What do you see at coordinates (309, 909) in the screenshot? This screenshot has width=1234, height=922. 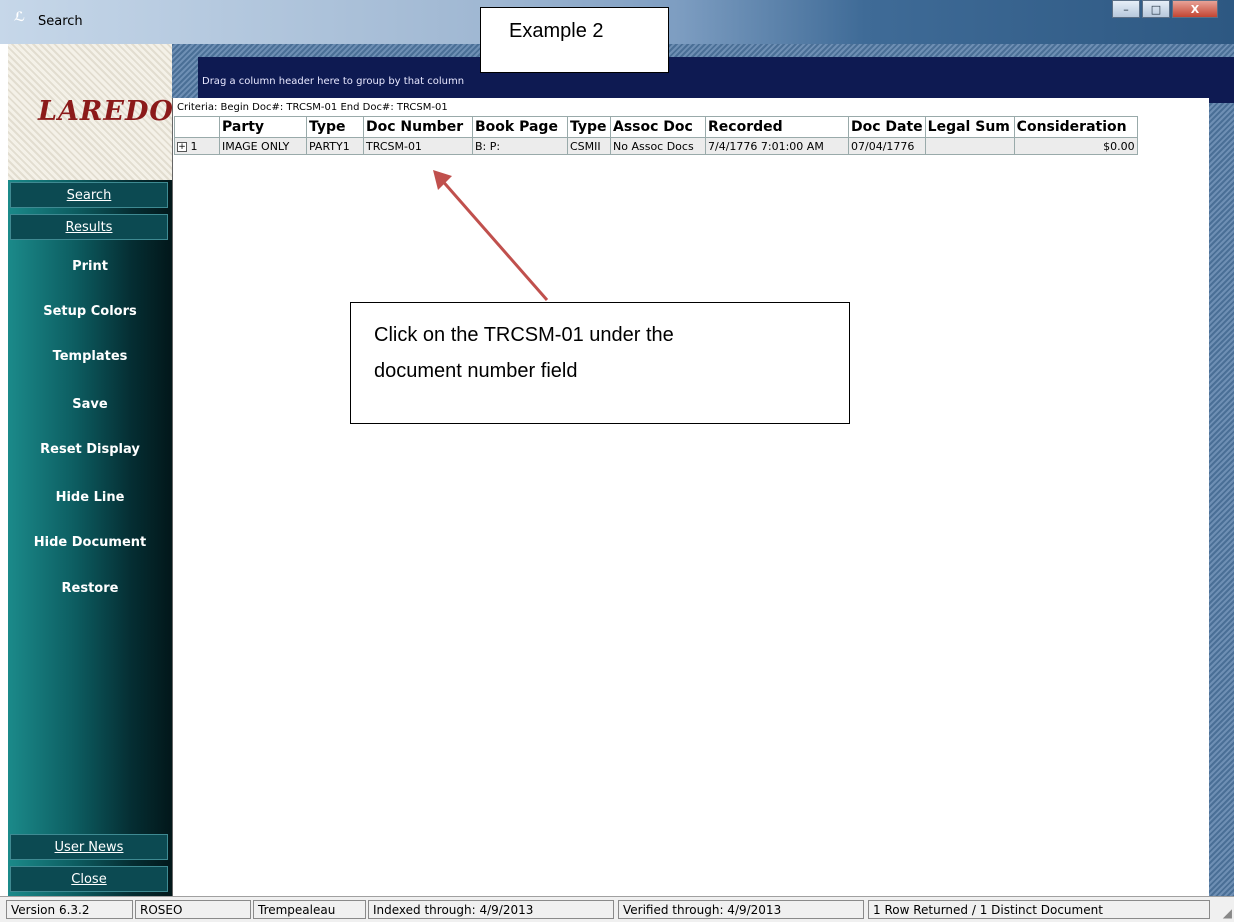 I see `county-label: Trempealeau` at bounding box center [309, 909].